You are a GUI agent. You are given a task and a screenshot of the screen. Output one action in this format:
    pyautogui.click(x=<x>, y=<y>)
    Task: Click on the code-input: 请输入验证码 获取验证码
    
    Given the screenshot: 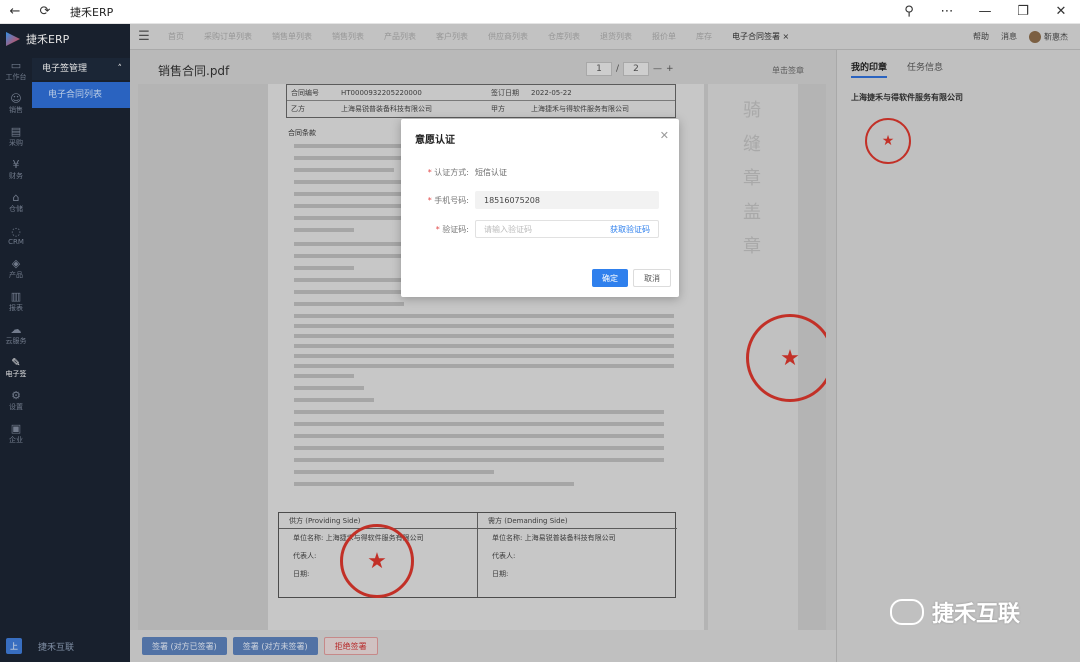 What is the action you would take?
    pyautogui.click(x=567, y=229)
    